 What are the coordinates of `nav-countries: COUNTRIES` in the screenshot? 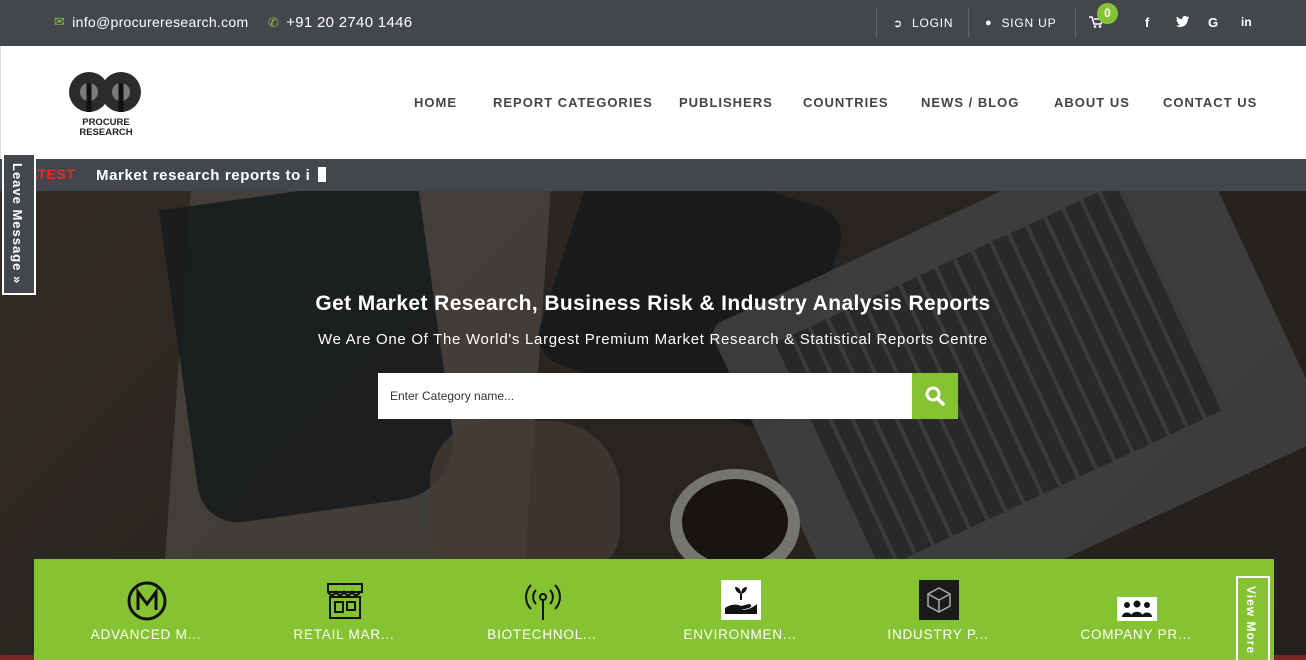 It's located at (846, 102).